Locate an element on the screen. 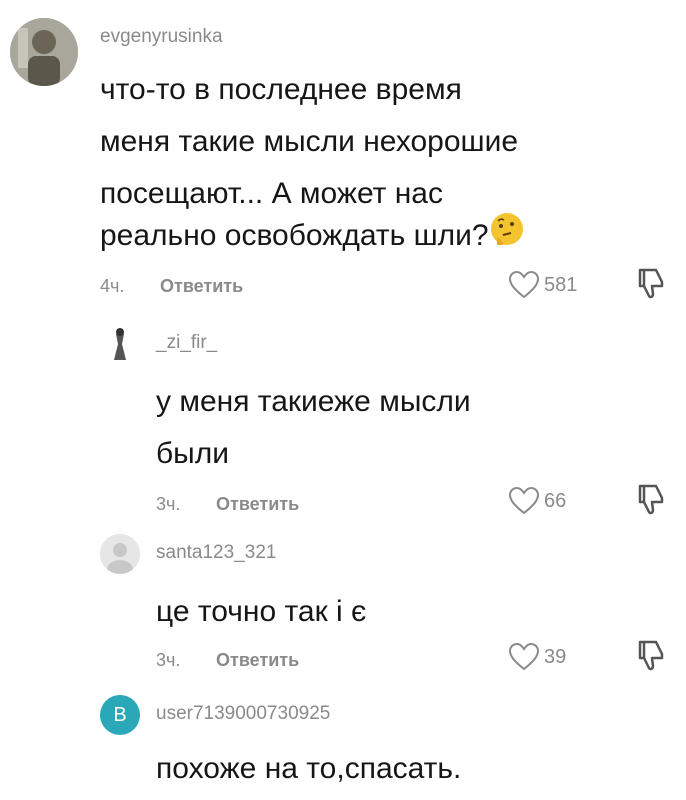 The height and width of the screenshot is (800, 686). default-avatar-icon is located at coordinates (120, 554).